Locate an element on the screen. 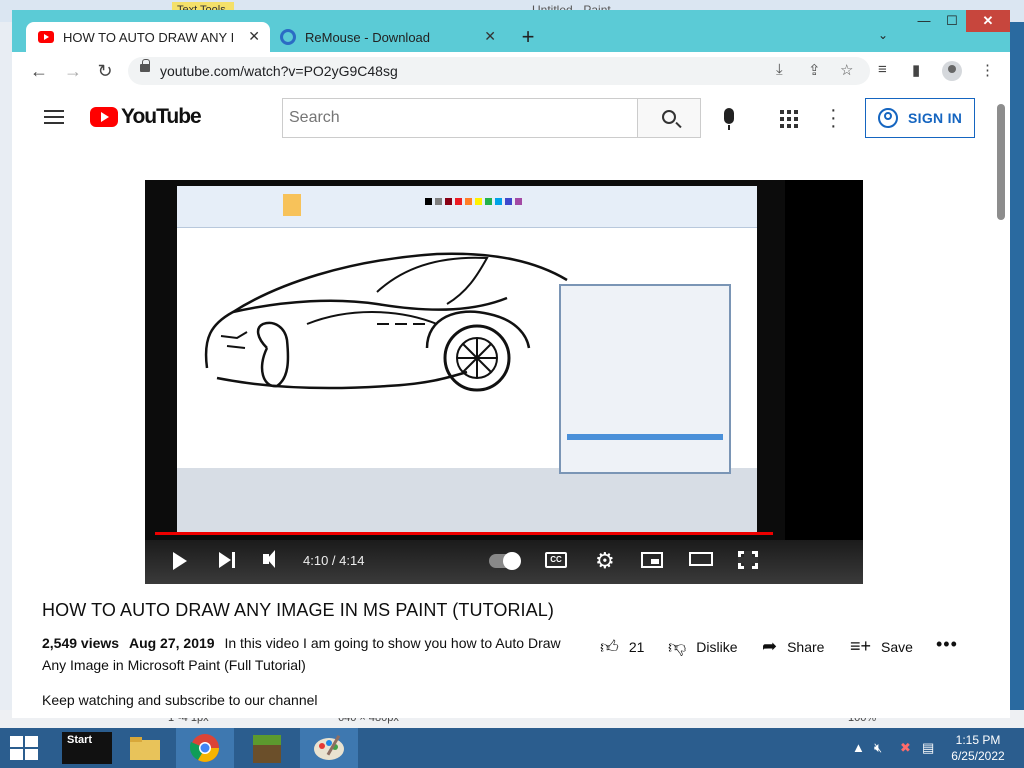 The height and width of the screenshot is (768, 1024). sign-in-label: SIGN IN is located at coordinates (935, 118).